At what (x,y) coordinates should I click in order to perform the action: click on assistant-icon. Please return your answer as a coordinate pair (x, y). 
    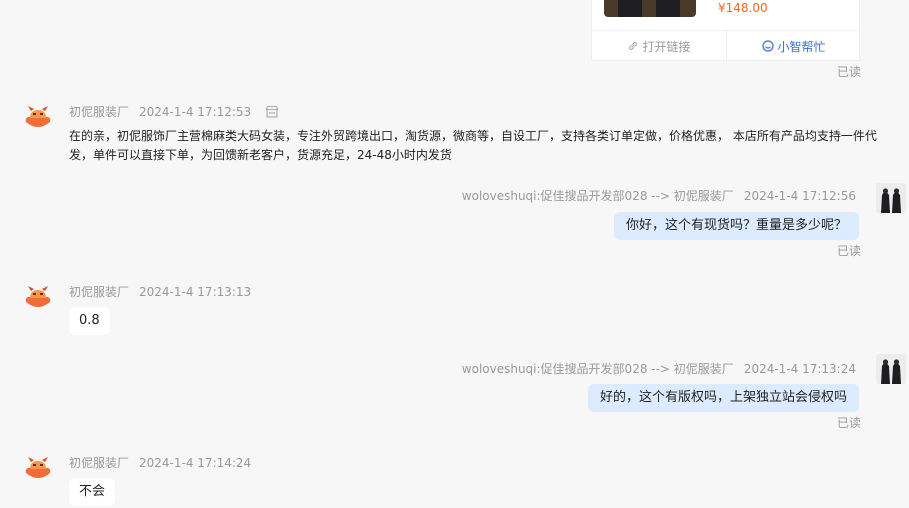
    Looking at the image, I should click on (768, 46).